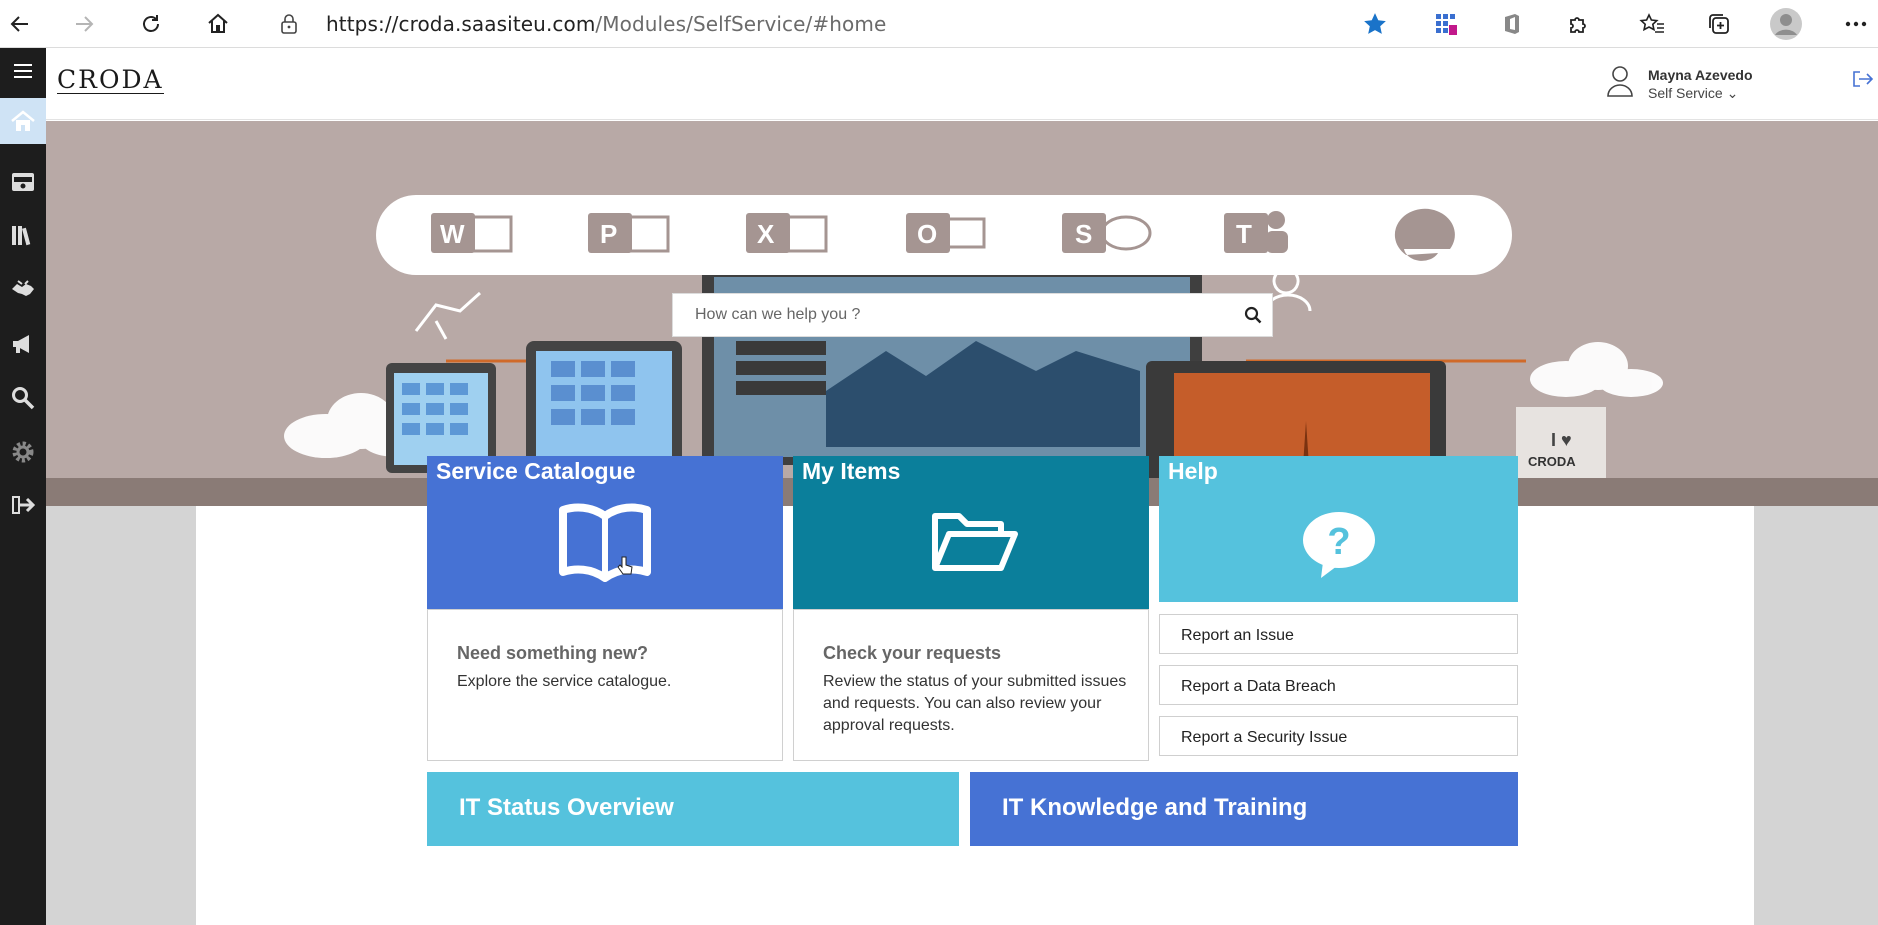  I want to click on url-host: https://croda.saasiteu.com, so click(461, 24).